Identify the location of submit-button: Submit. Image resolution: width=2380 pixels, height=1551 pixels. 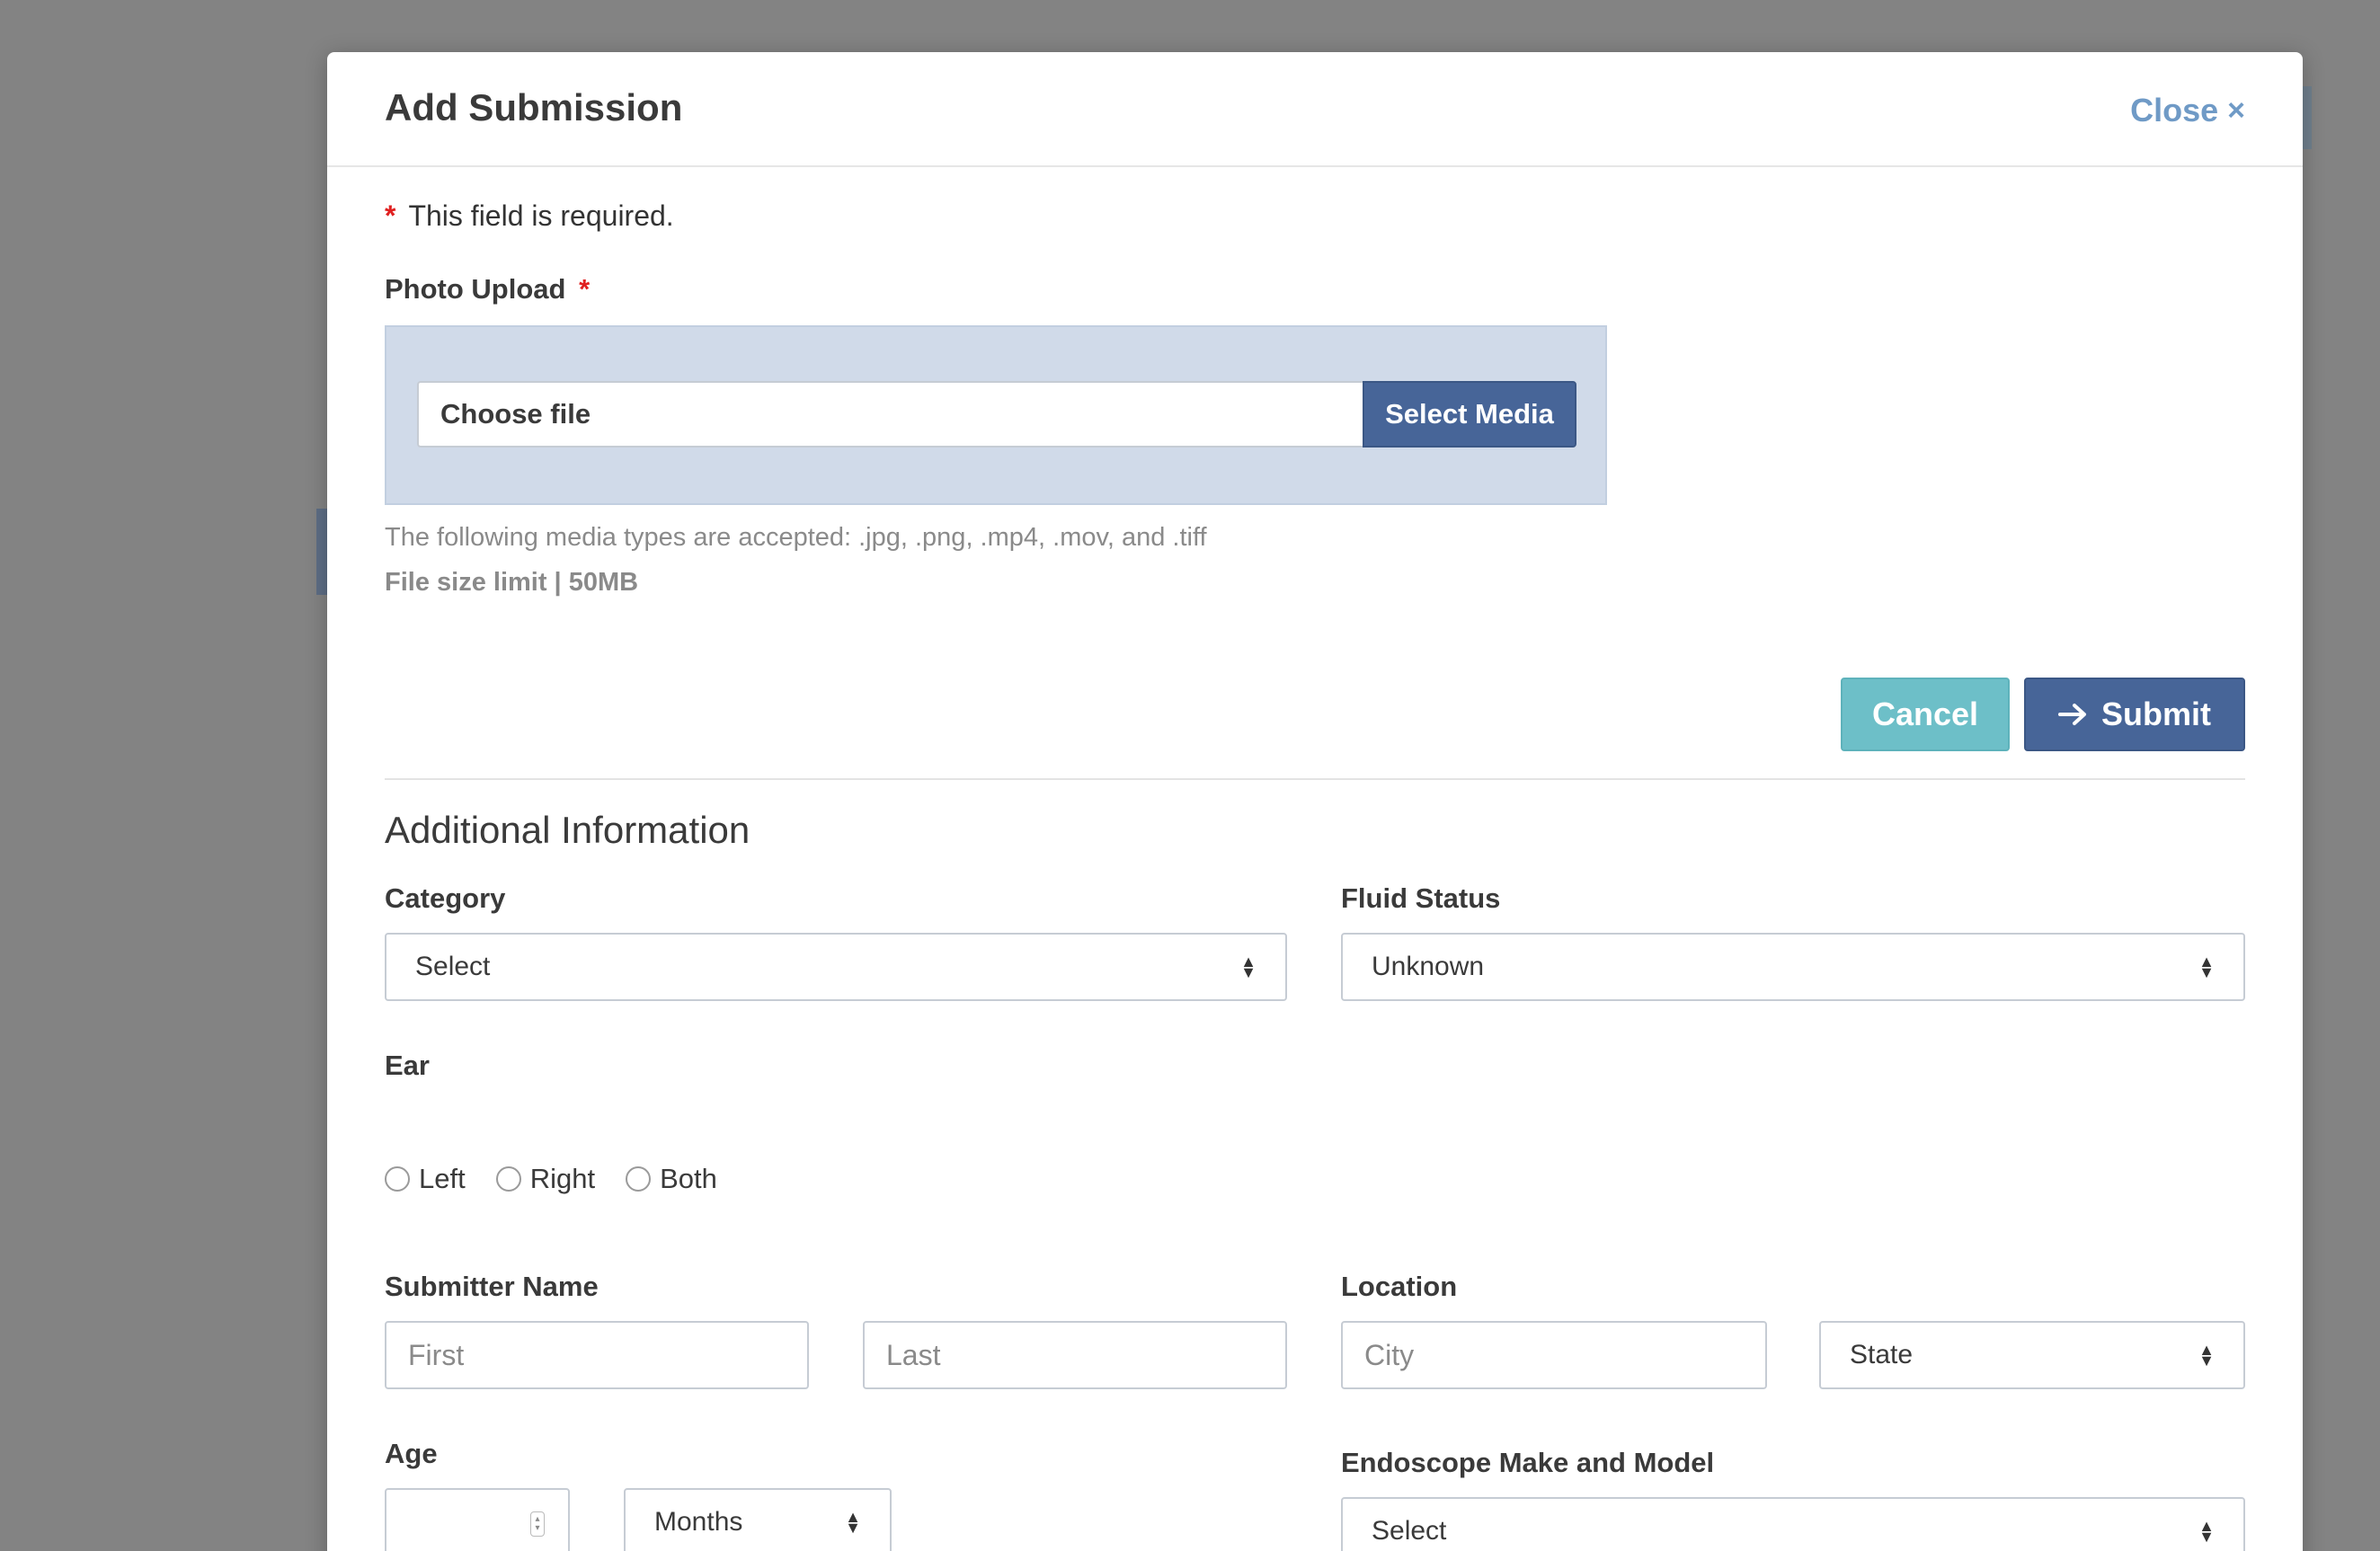
(2134, 714).